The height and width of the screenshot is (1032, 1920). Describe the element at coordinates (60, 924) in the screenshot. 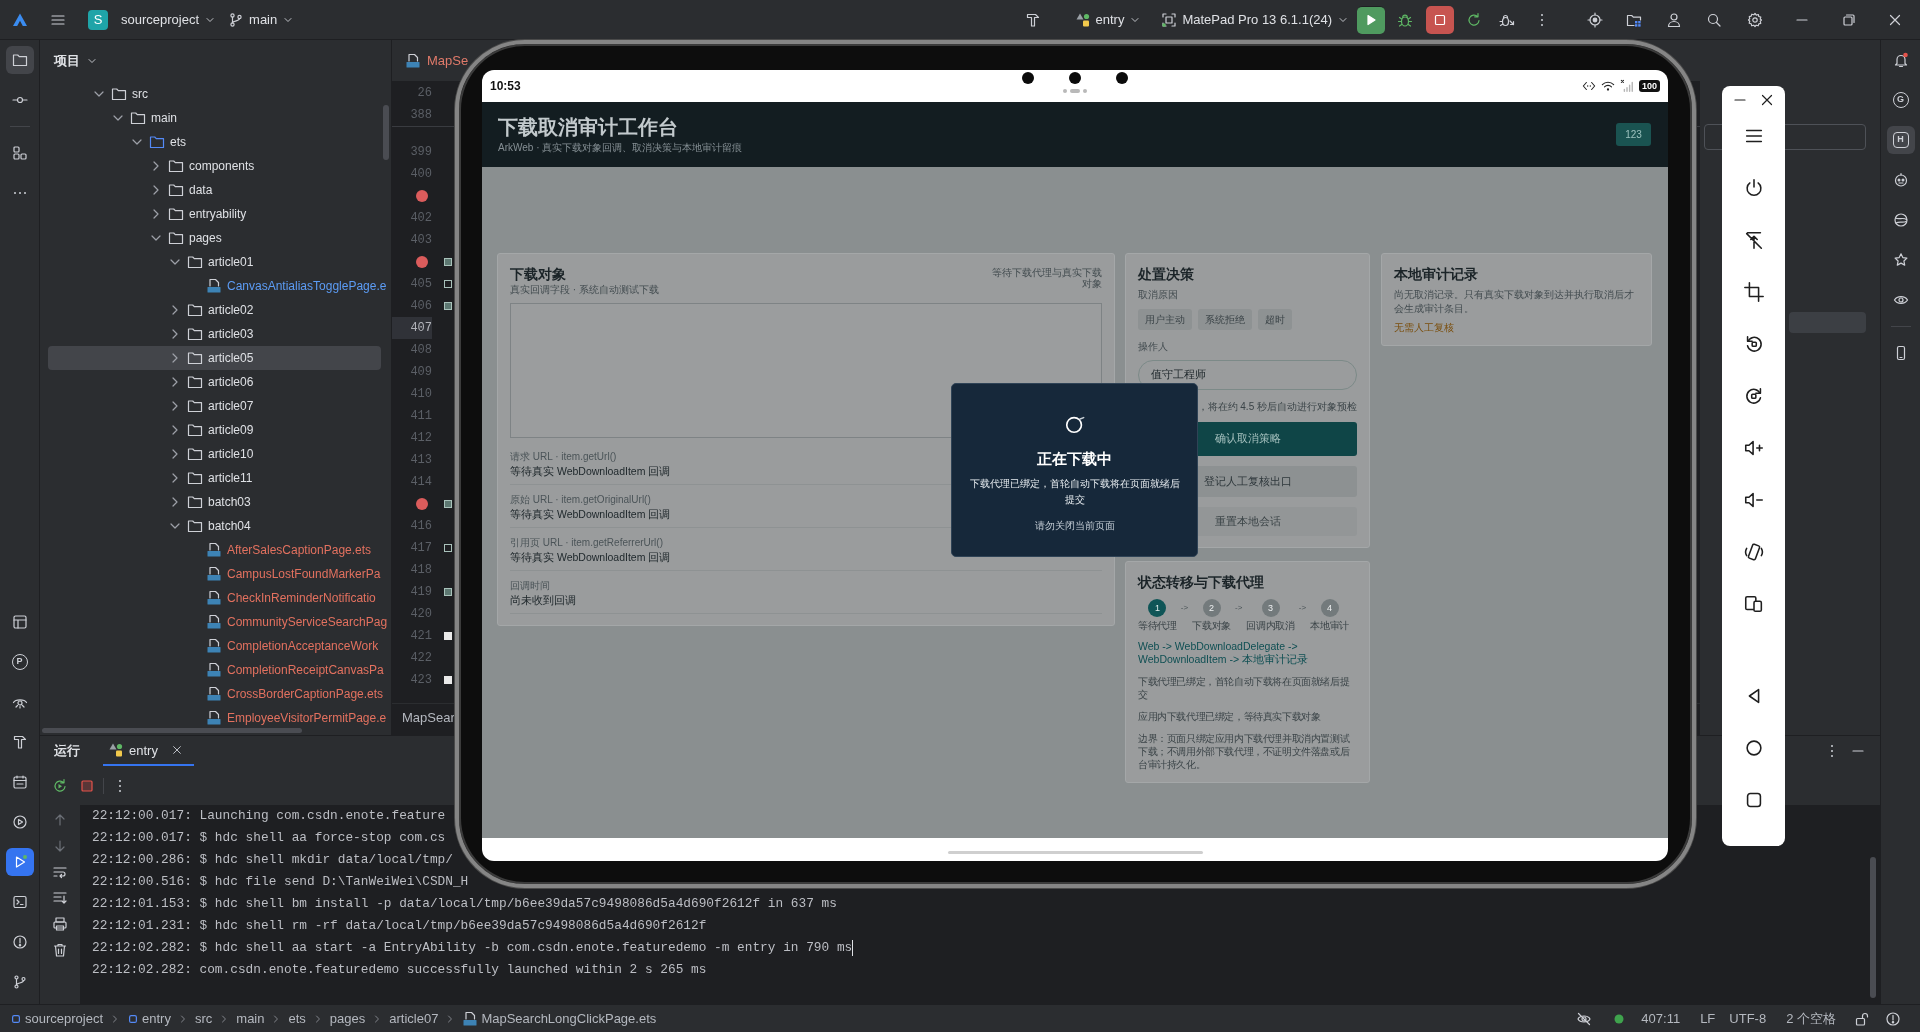

I see `print-icon` at that location.